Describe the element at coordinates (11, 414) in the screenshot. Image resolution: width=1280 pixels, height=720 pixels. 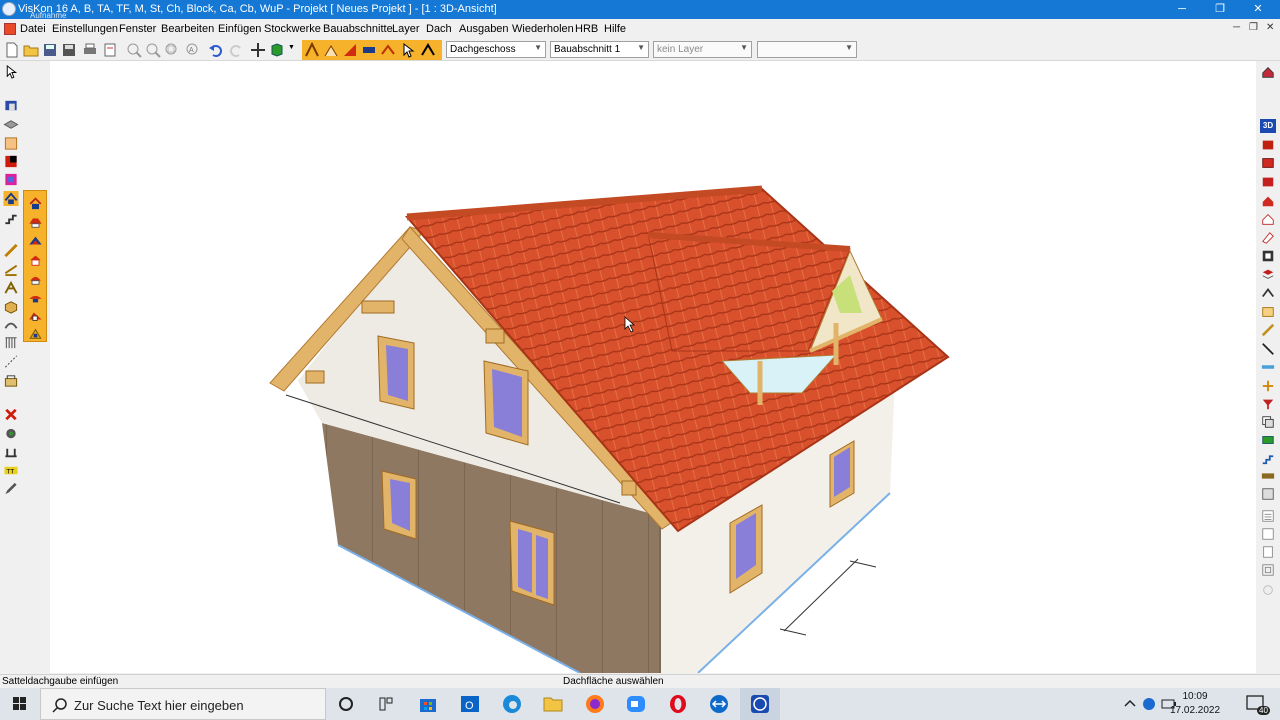
I see `delete-icon` at that location.